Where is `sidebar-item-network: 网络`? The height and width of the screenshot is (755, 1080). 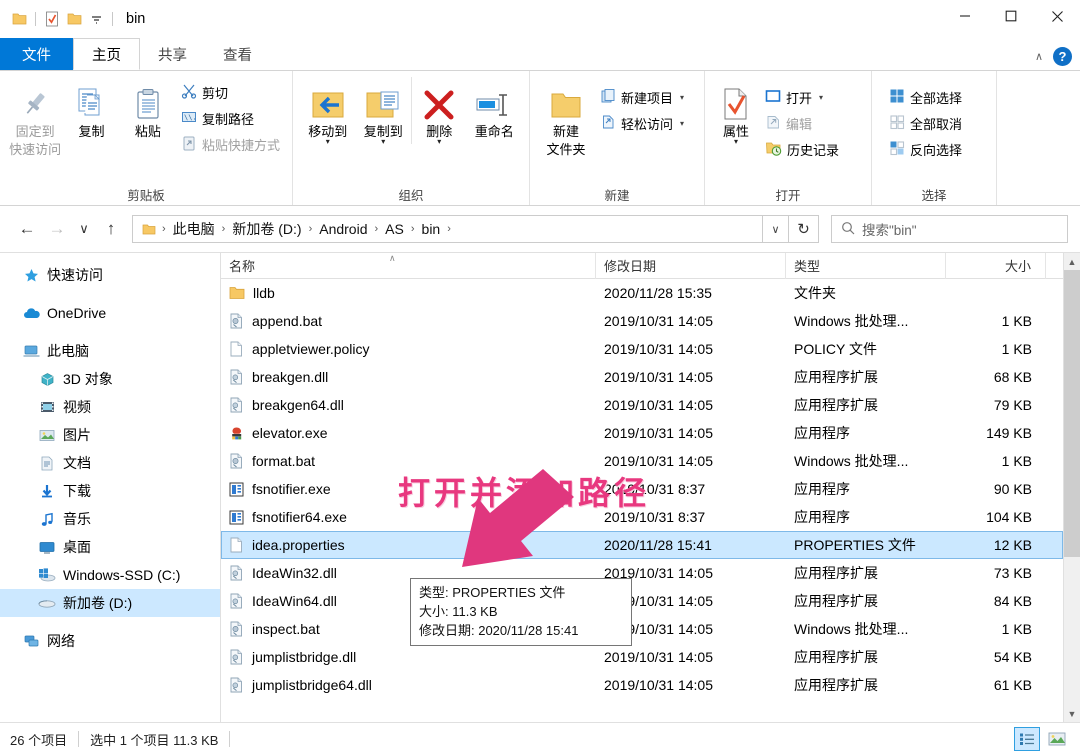
sidebar-item-network: 网络 is located at coordinates (110, 641).